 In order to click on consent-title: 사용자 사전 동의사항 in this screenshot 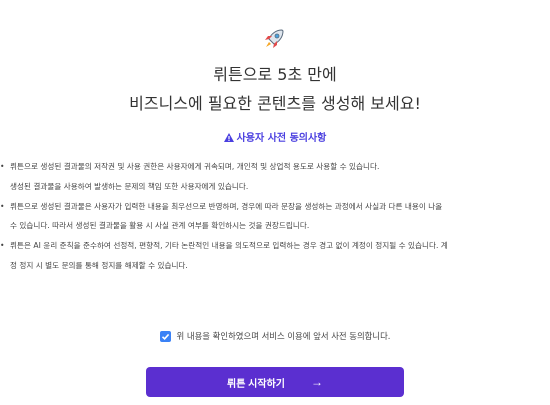, I will do `click(275, 136)`.